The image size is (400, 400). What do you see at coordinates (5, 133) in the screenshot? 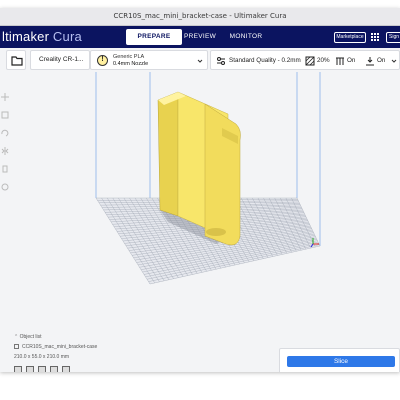
I see `rotate-tool-icon` at bounding box center [5, 133].